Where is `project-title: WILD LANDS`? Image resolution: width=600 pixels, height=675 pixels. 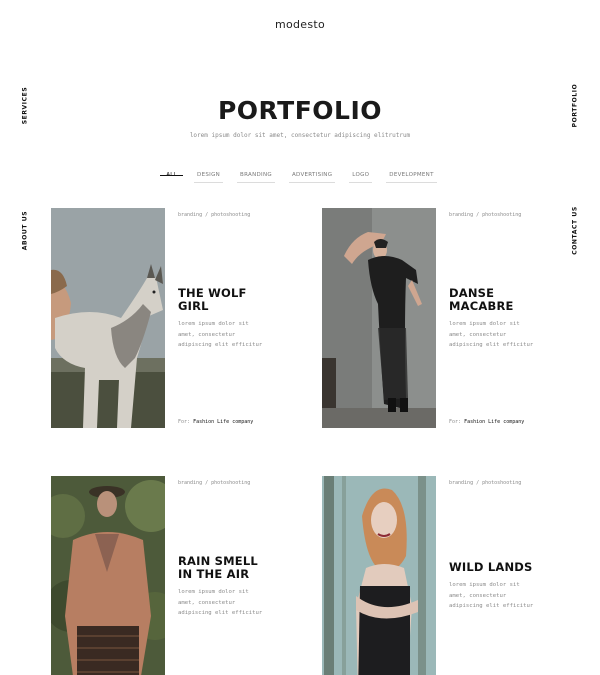 project-title: WILD LANDS is located at coordinates (504, 567).